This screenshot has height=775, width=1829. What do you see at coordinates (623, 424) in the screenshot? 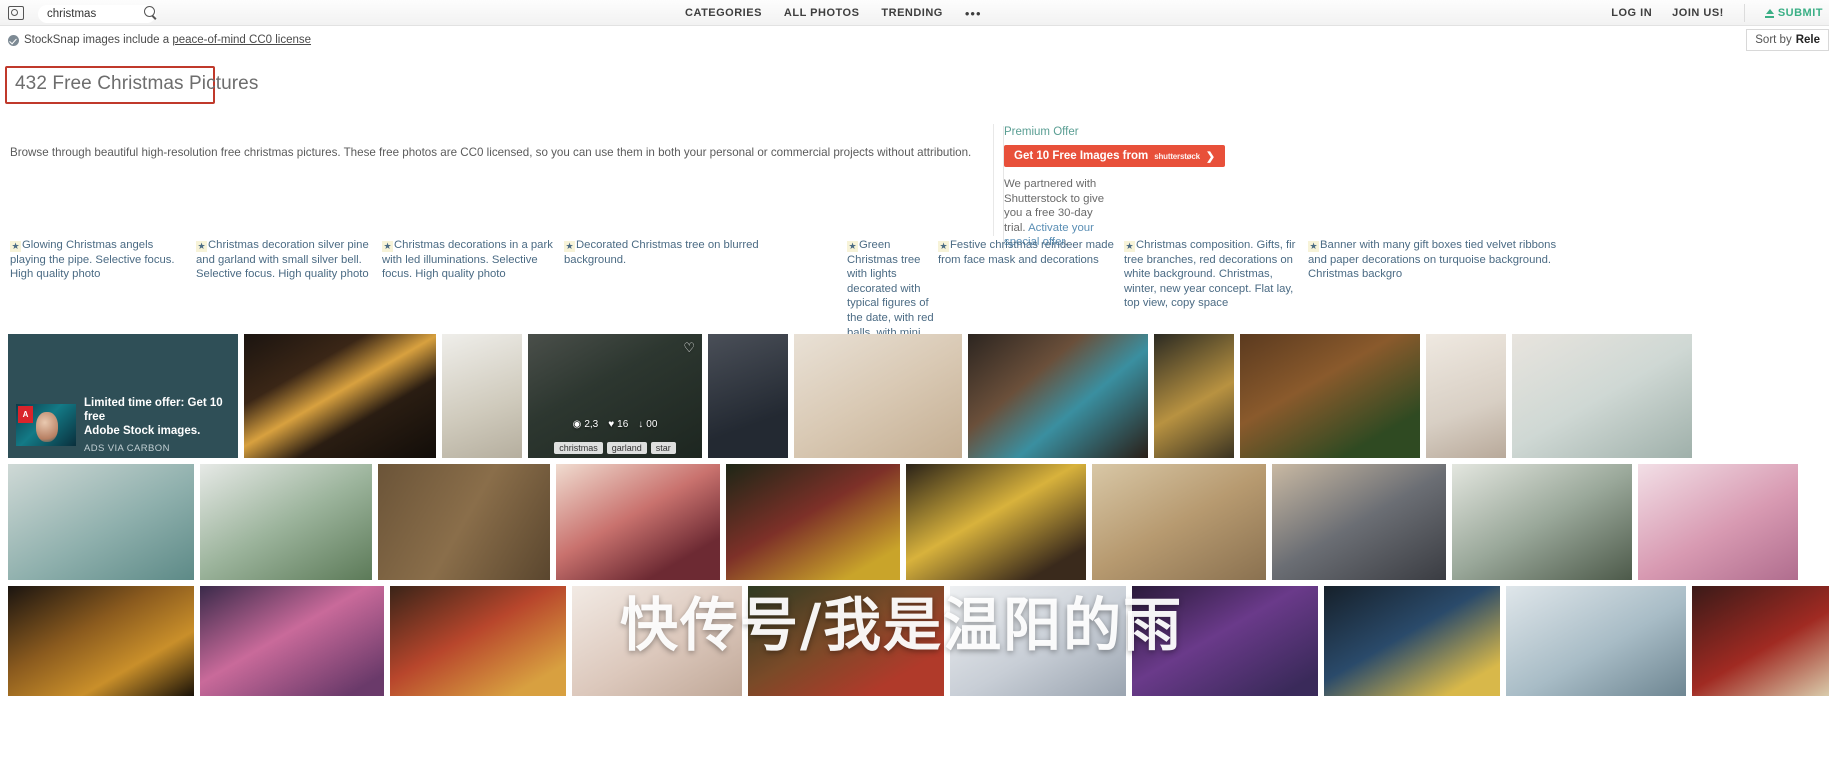
I see `likes-count: 16` at bounding box center [623, 424].